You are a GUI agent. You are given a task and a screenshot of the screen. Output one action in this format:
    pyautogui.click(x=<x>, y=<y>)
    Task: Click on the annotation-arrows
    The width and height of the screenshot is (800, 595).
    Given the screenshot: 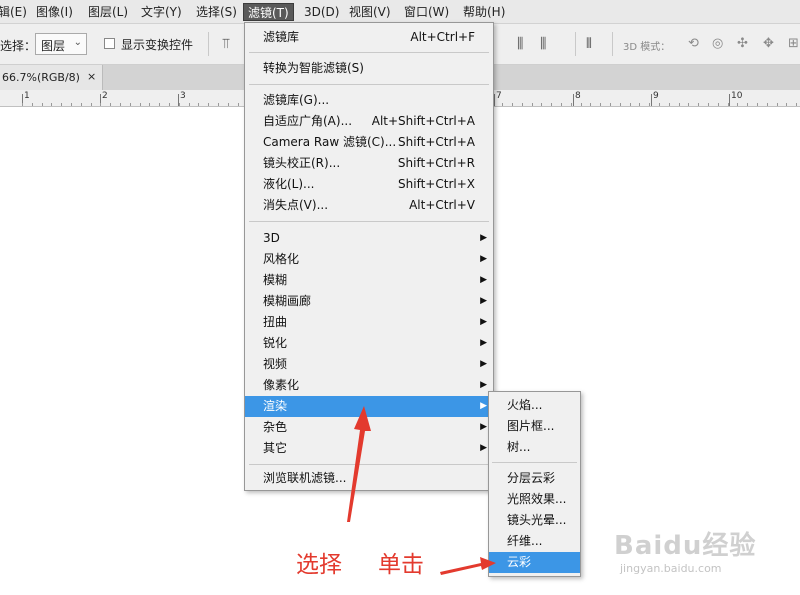 What is the action you would take?
    pyautogui.click(x=421, y=490)
    